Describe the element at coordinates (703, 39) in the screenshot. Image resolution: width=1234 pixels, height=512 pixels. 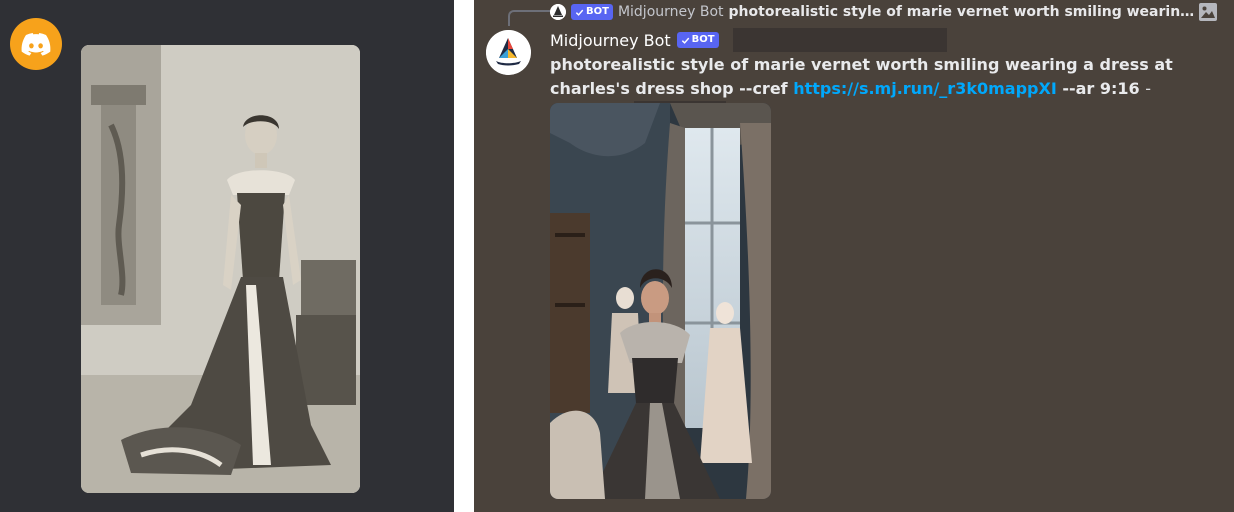
I see `bot-tag-label: BOT` at that location.